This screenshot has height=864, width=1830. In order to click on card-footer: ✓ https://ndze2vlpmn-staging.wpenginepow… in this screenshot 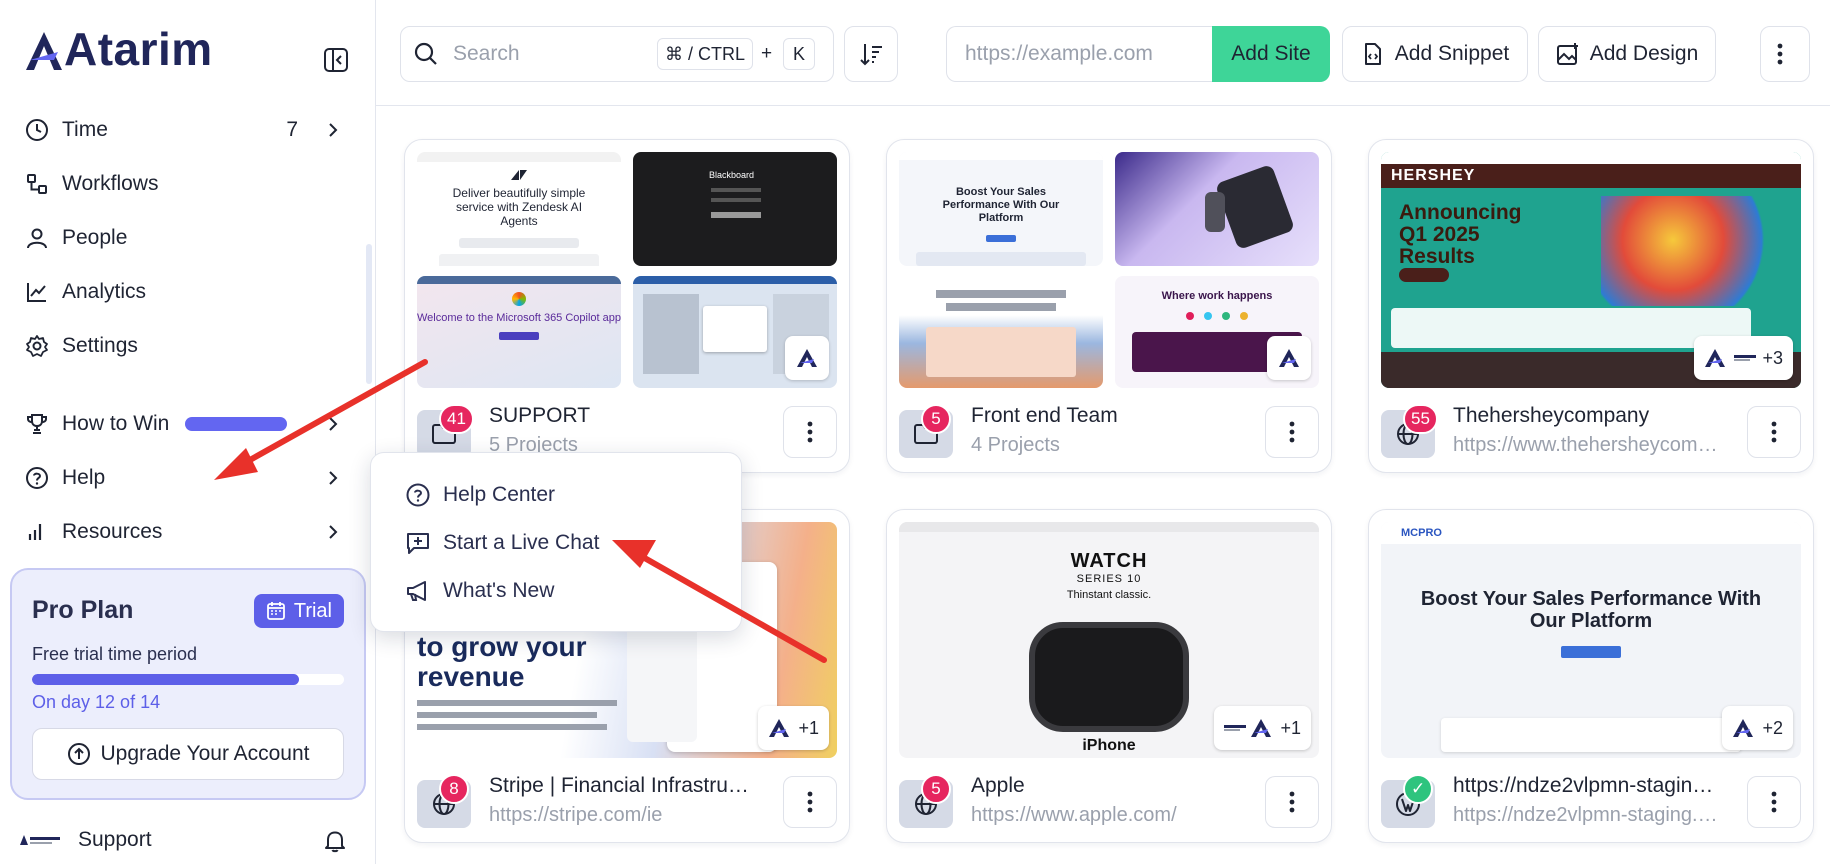, I will do `click(1591, 802)`.